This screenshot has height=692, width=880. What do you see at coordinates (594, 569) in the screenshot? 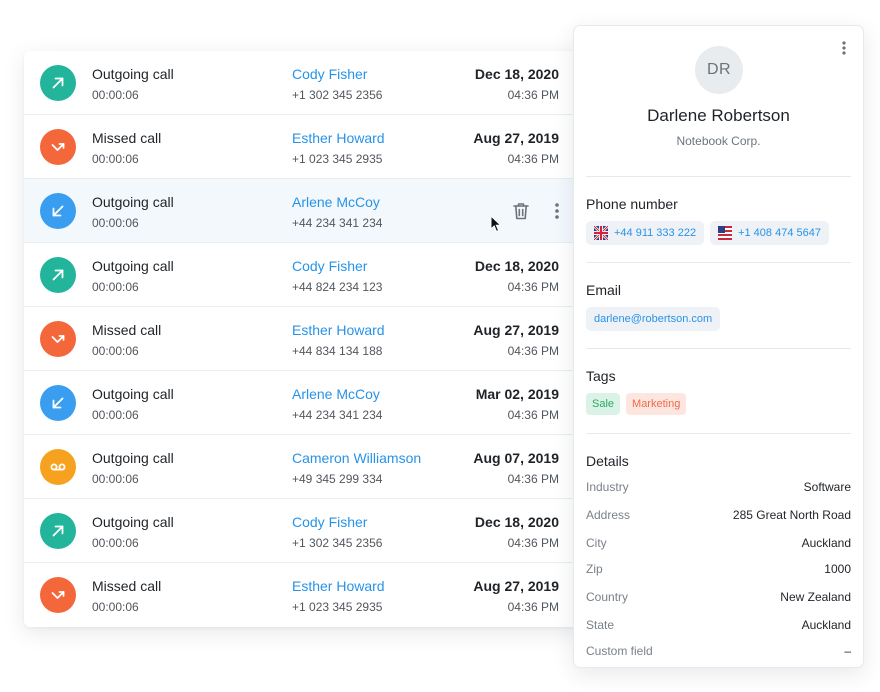
I see `detail-label: Zip` at bounding box center [594, 569].